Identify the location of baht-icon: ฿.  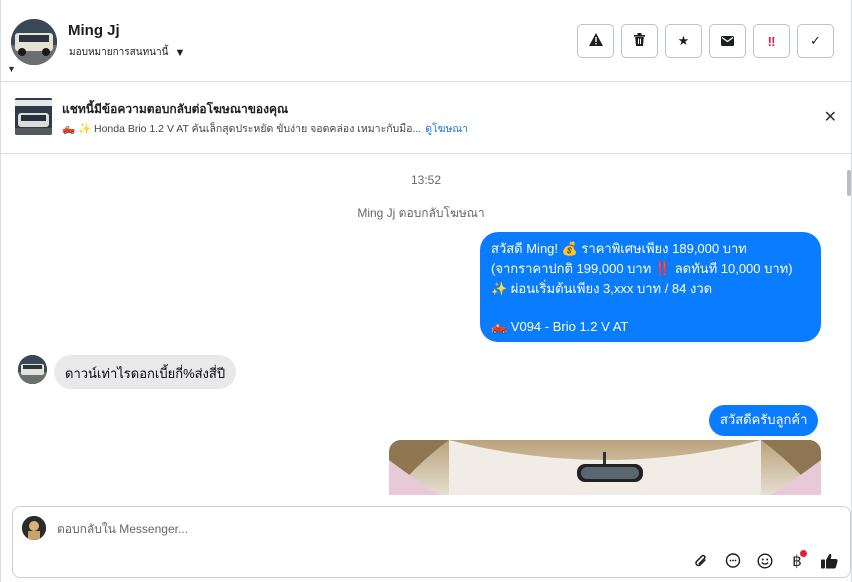
(797, 561).